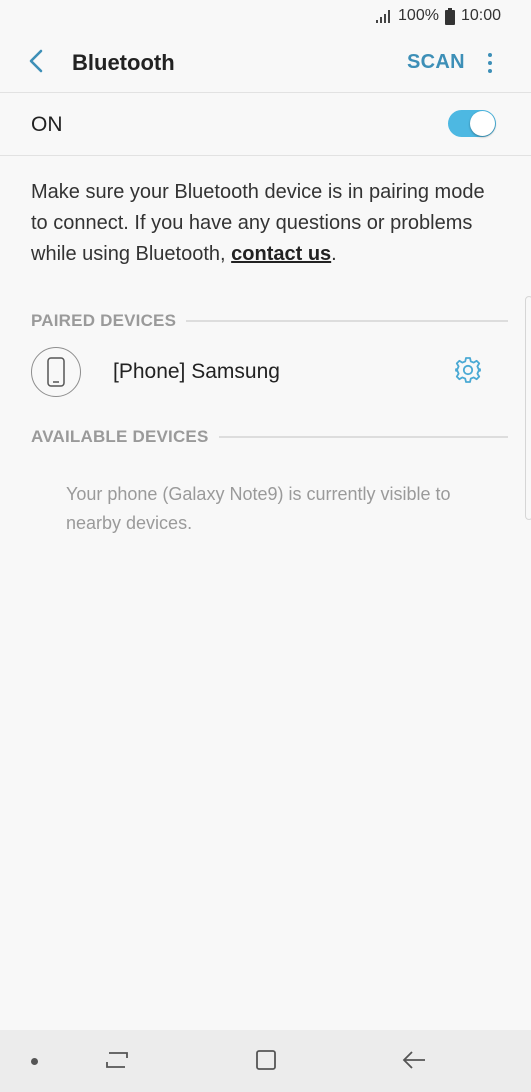 This screenshot has height=1092, width=531. Describe the element at coordinates (196, 371) in the screenshot. I see `device-name: [Phone] Samsung` at that location.